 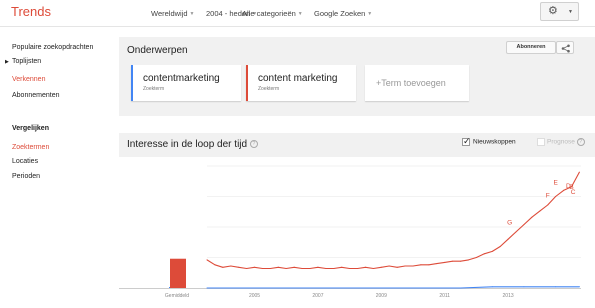 I want to click on interest-title: Interesse in de loop der tijd ?, so click(x=192, y=144).